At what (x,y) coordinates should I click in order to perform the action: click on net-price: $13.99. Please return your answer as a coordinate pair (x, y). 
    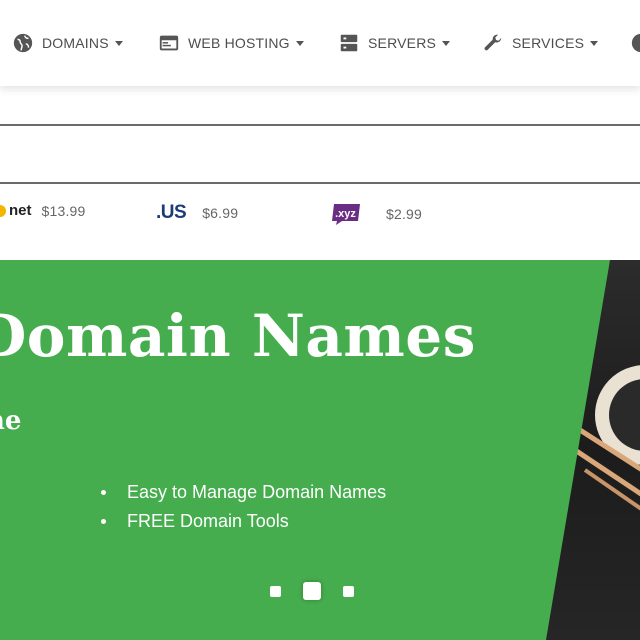
    Looking at the image, I should click on (63, 210).